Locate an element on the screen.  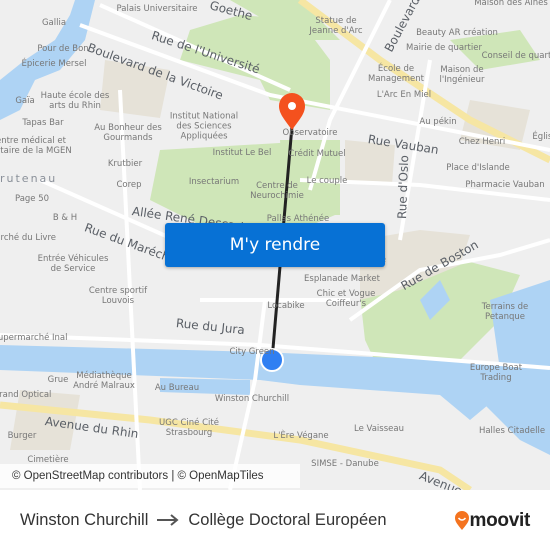
place-label: B & H is located at coordinates (65, 218).